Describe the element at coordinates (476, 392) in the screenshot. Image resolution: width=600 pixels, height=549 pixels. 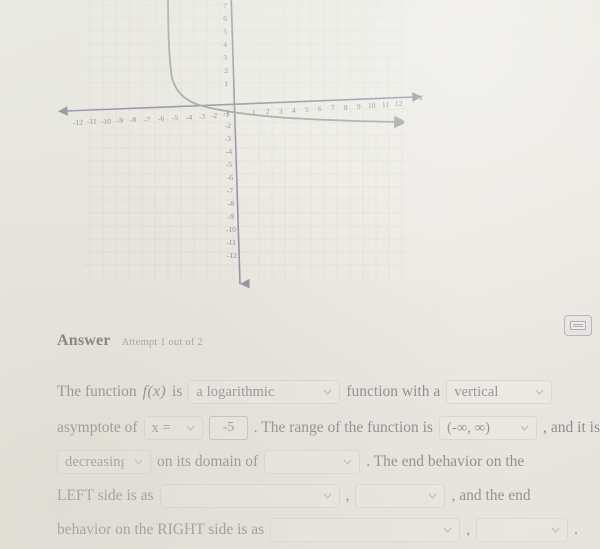
I see `asymptote-direction-value: vertical` at that location.